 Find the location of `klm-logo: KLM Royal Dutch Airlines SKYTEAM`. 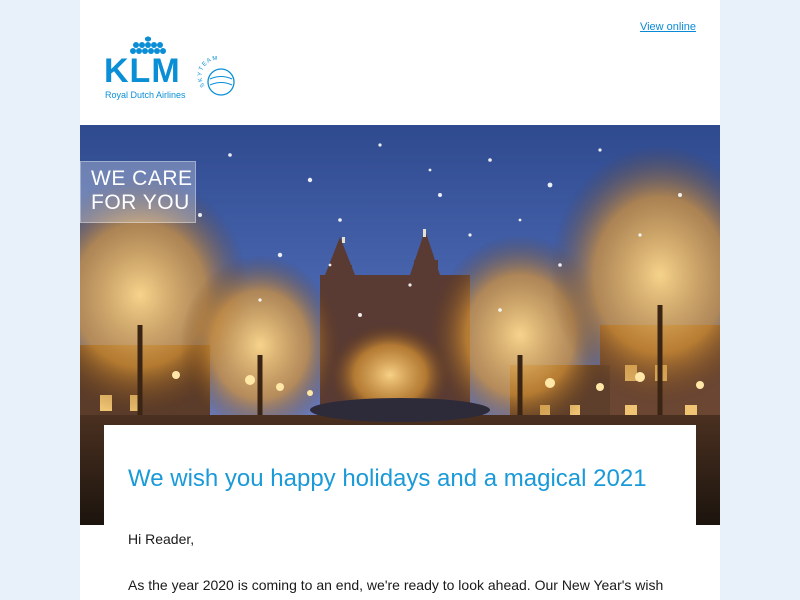

klm-logo: KLM Royal Dutch Airlines SKYTEAM is located at coordinates (174, 71).